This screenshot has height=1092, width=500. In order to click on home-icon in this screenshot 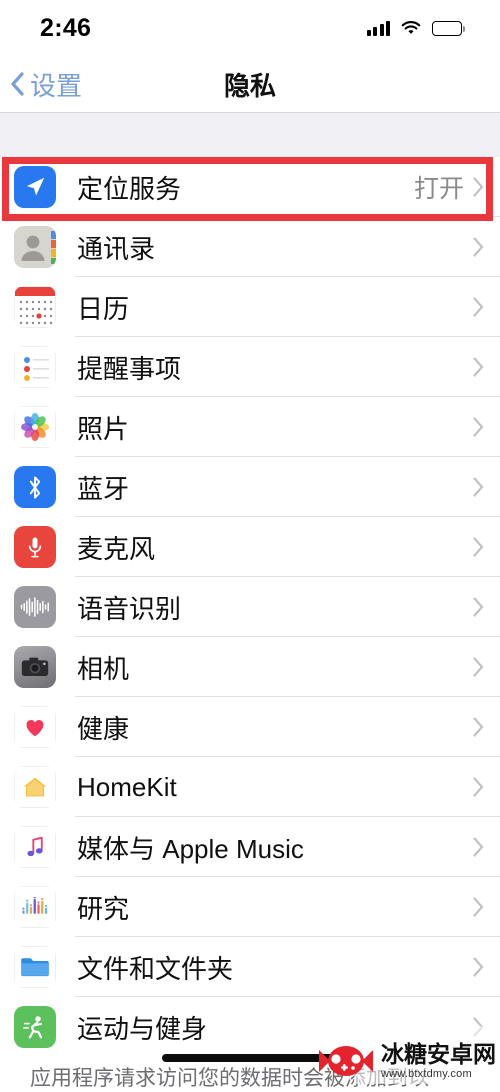, I will do `click(35, 787)`.